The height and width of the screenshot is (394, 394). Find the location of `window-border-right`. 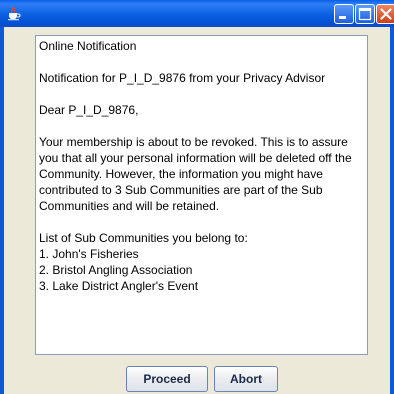

window-border-right is located at coordinates (392, 210).